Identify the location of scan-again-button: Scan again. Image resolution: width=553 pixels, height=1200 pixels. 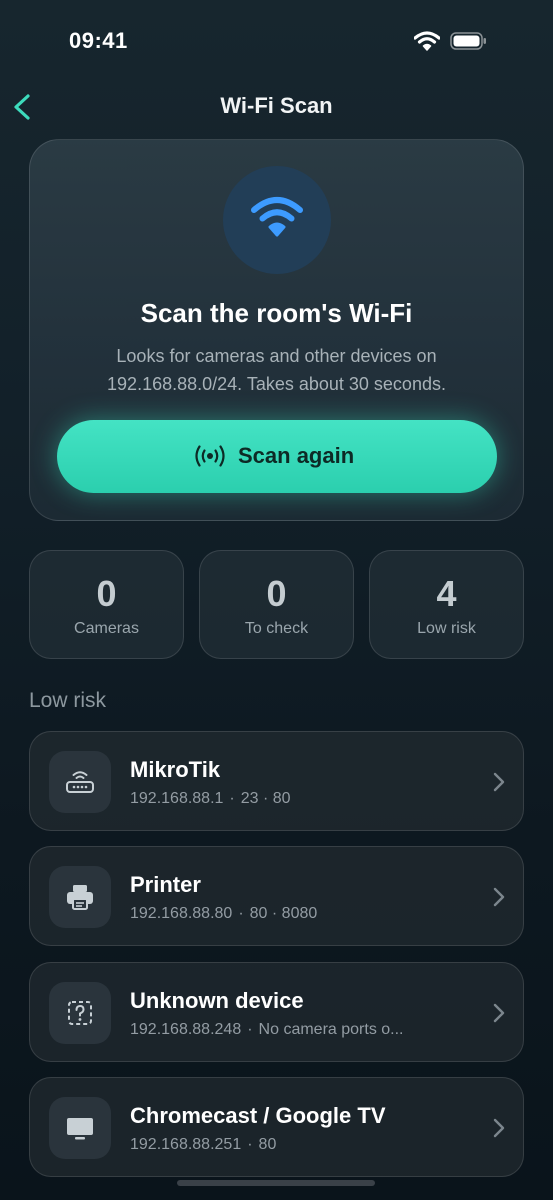
(277, 456).